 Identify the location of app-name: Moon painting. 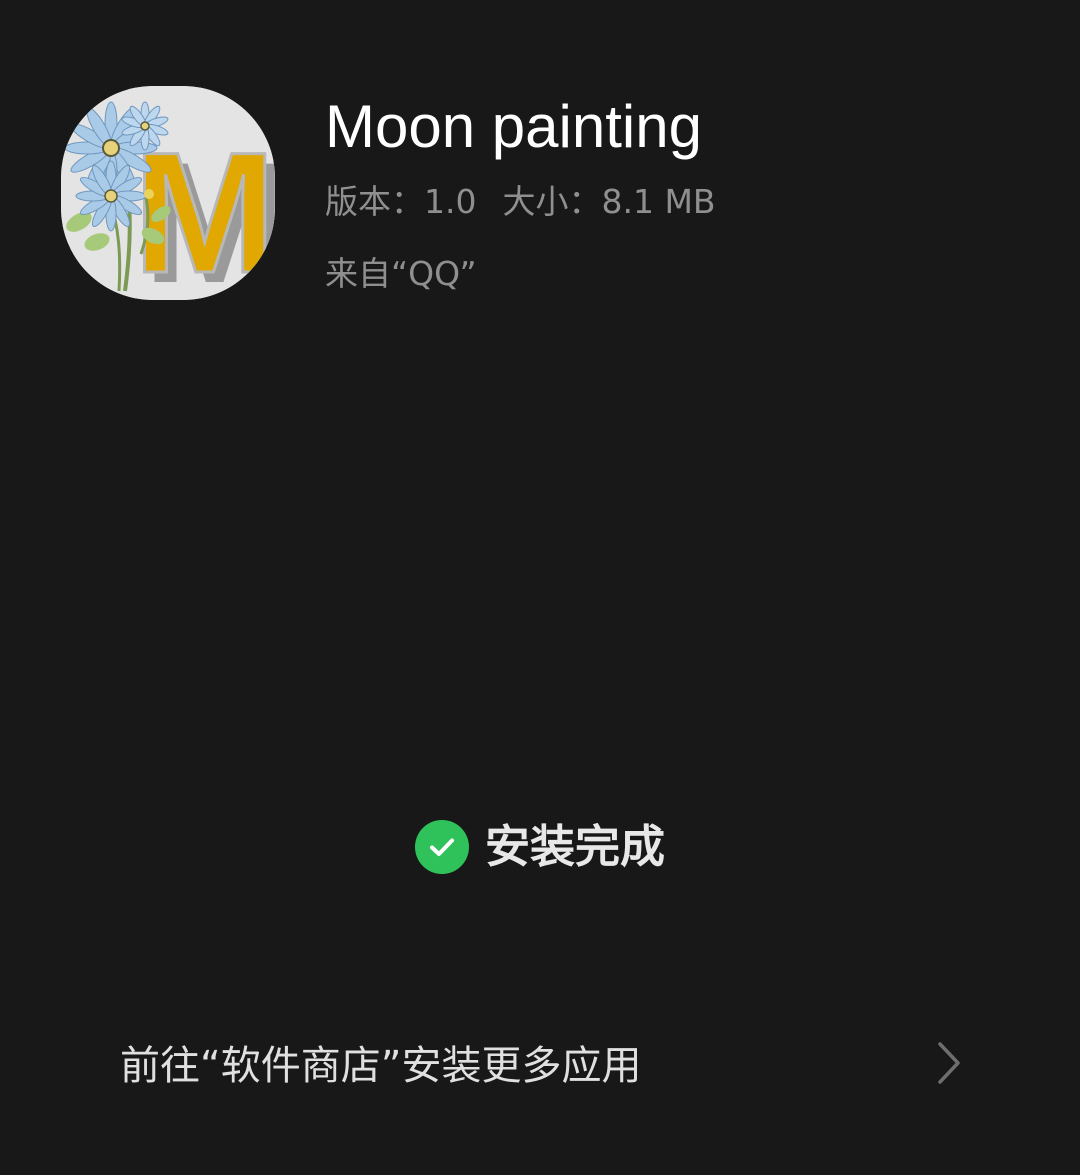
(513, 126).